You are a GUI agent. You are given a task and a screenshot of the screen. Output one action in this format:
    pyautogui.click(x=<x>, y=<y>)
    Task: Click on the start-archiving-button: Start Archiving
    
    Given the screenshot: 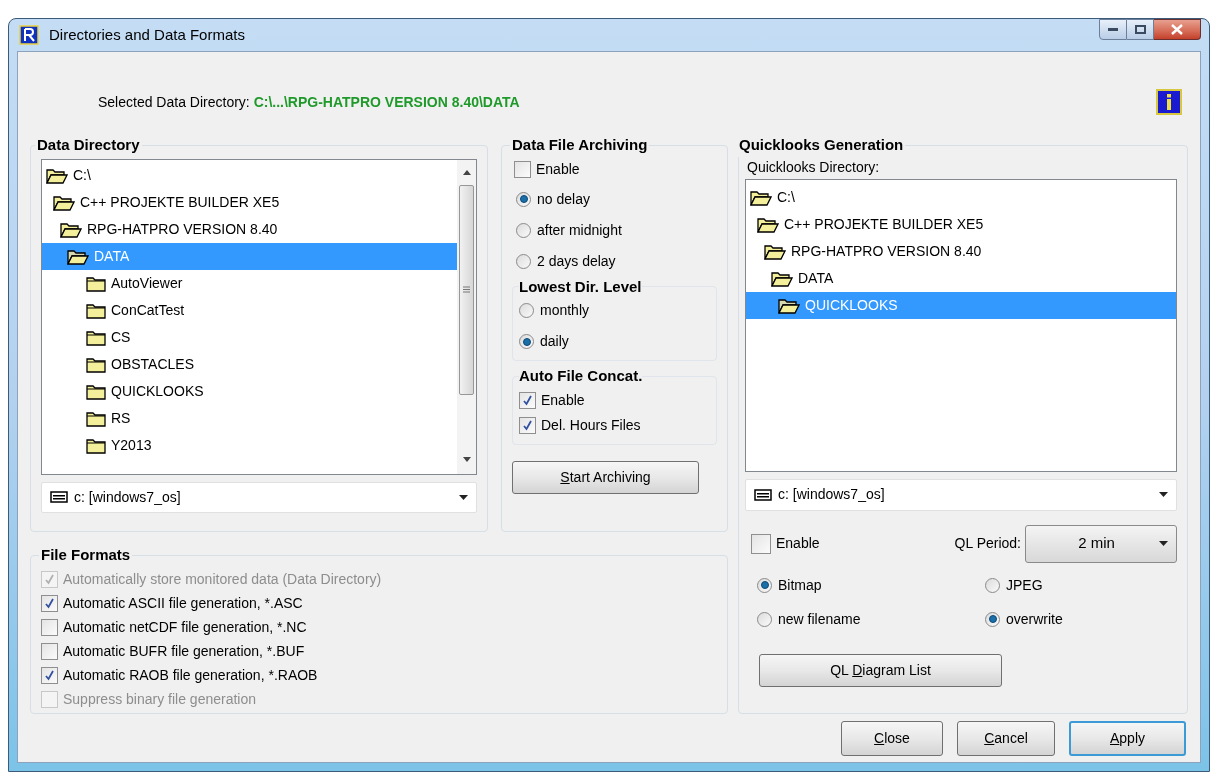 What is the action you would take?
    pyautogui.click(x=605, y=477)
    